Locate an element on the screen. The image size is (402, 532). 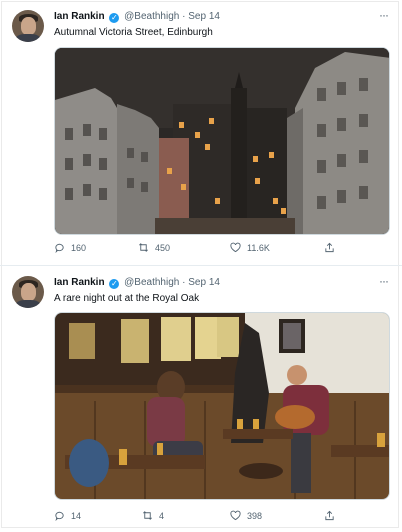
reply-count: 14 is located at coordinates (76, 515).